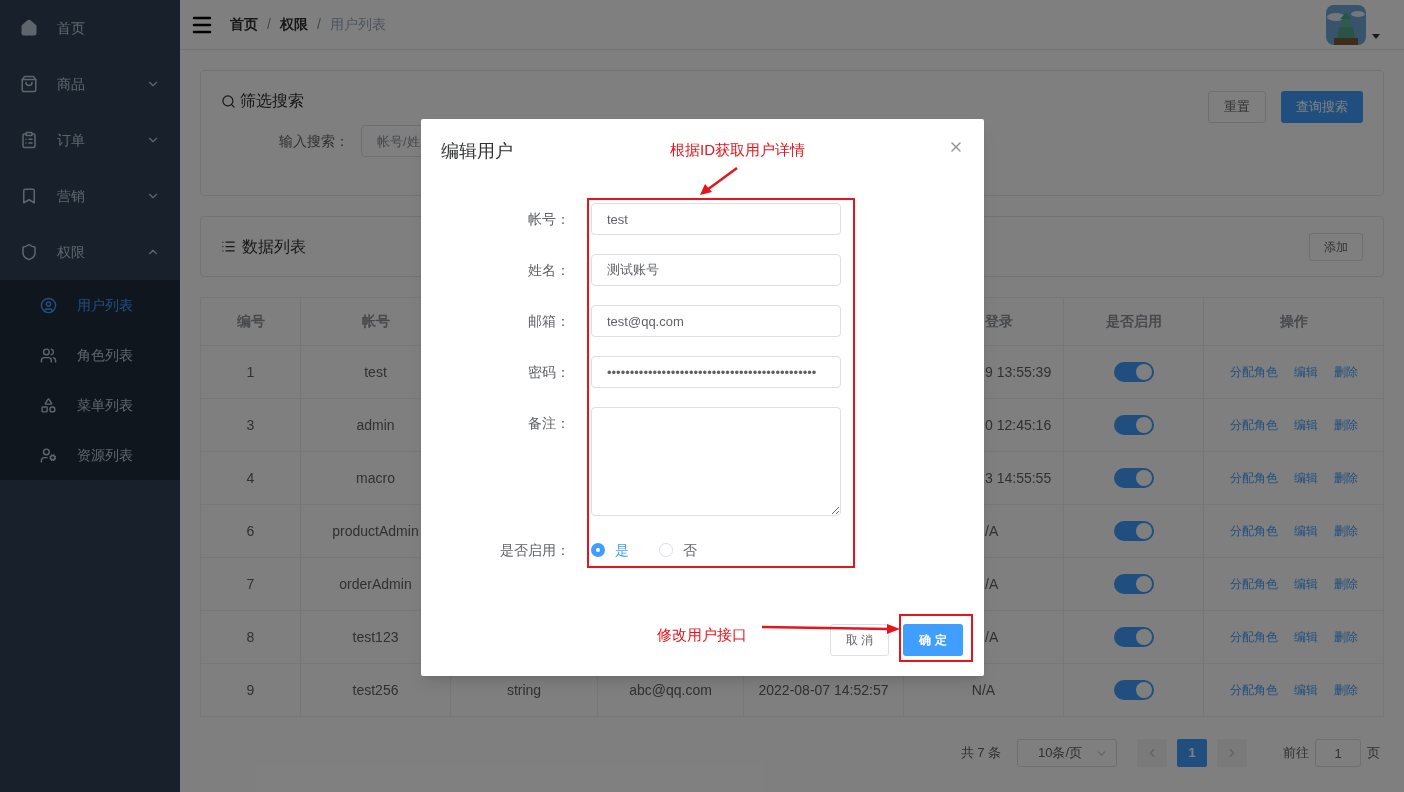 The image size is (1404, 792). Describe the element at coordinates (980, 753) in the screenshot. I see `total-count: 共 7 条` at that location.